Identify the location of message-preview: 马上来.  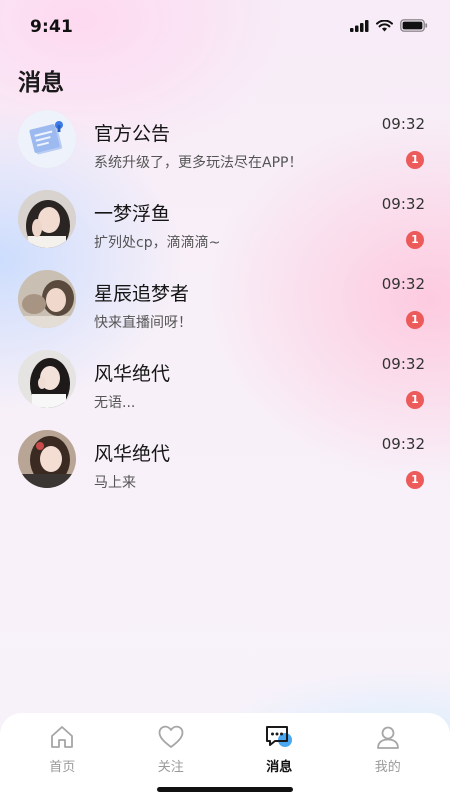
(115, 483).